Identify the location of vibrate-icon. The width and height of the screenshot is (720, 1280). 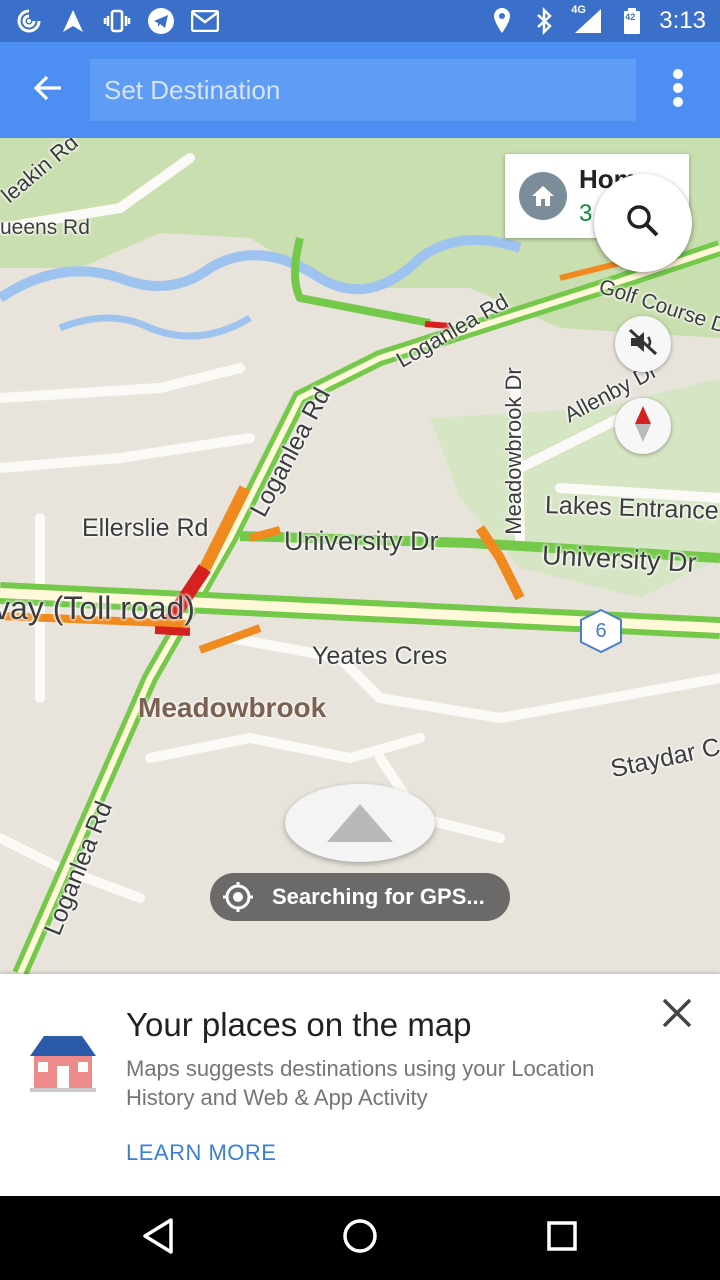
(117, 21).